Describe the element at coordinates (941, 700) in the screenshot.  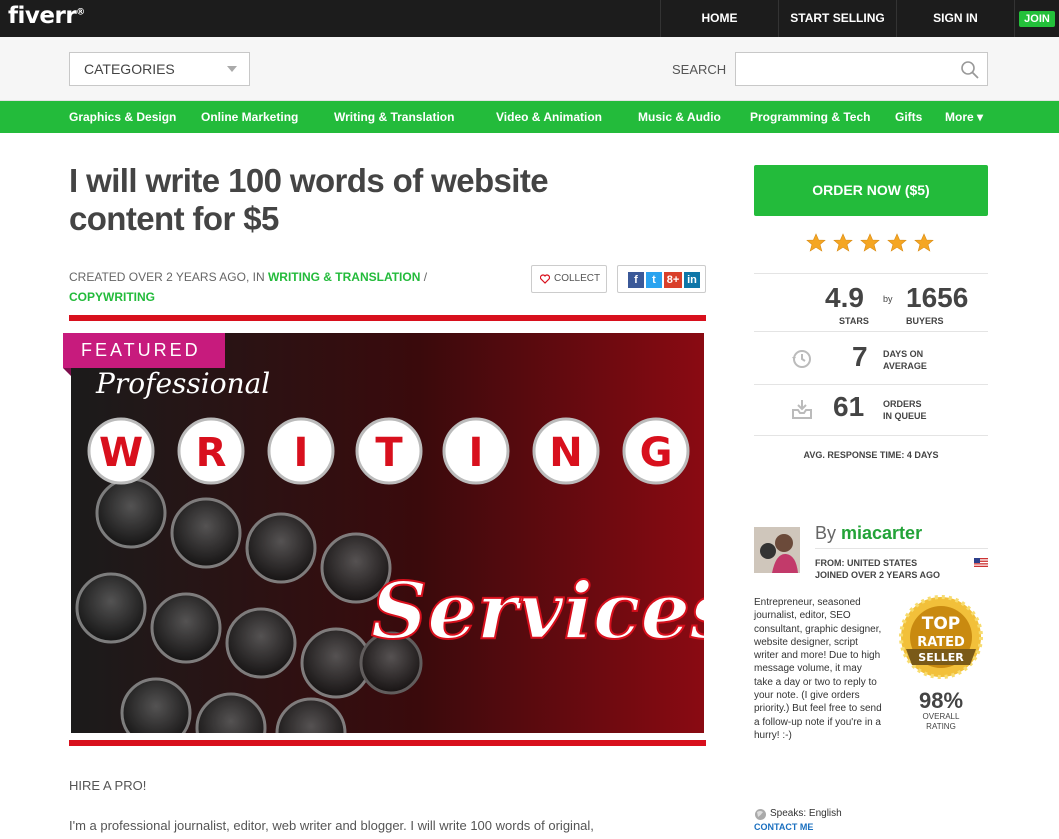
I see `overall-rating-percent: 98%` at that location.